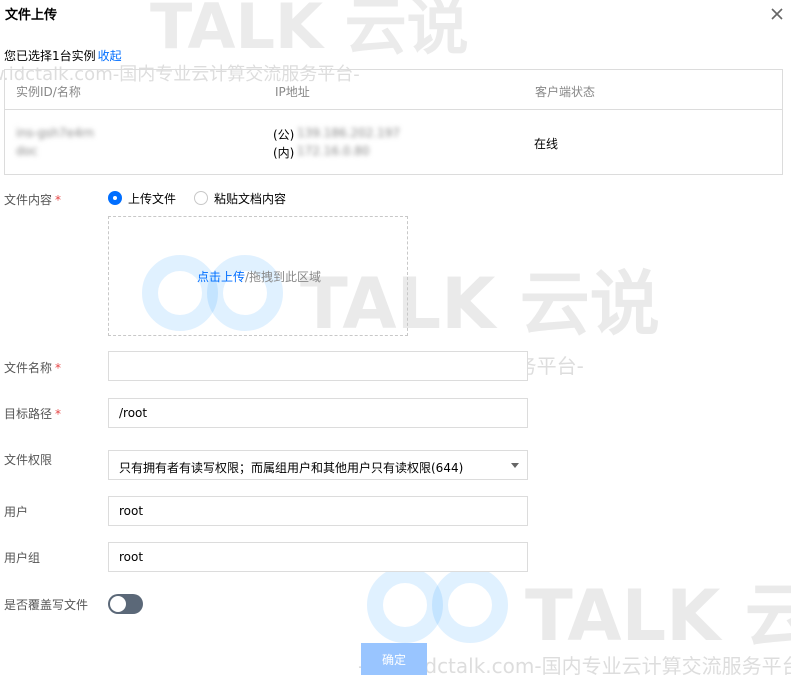  Describe the element at coordinates (31, 15) in the screenshot. I see `dialog-title: 文件上传` at that location.